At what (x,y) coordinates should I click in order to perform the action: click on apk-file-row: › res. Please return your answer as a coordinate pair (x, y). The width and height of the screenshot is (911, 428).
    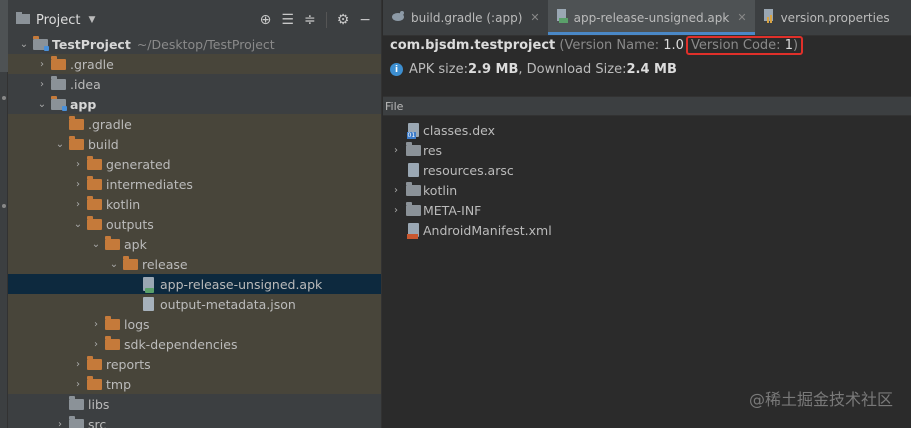
    Looking at the image, I should click on (412, 150).